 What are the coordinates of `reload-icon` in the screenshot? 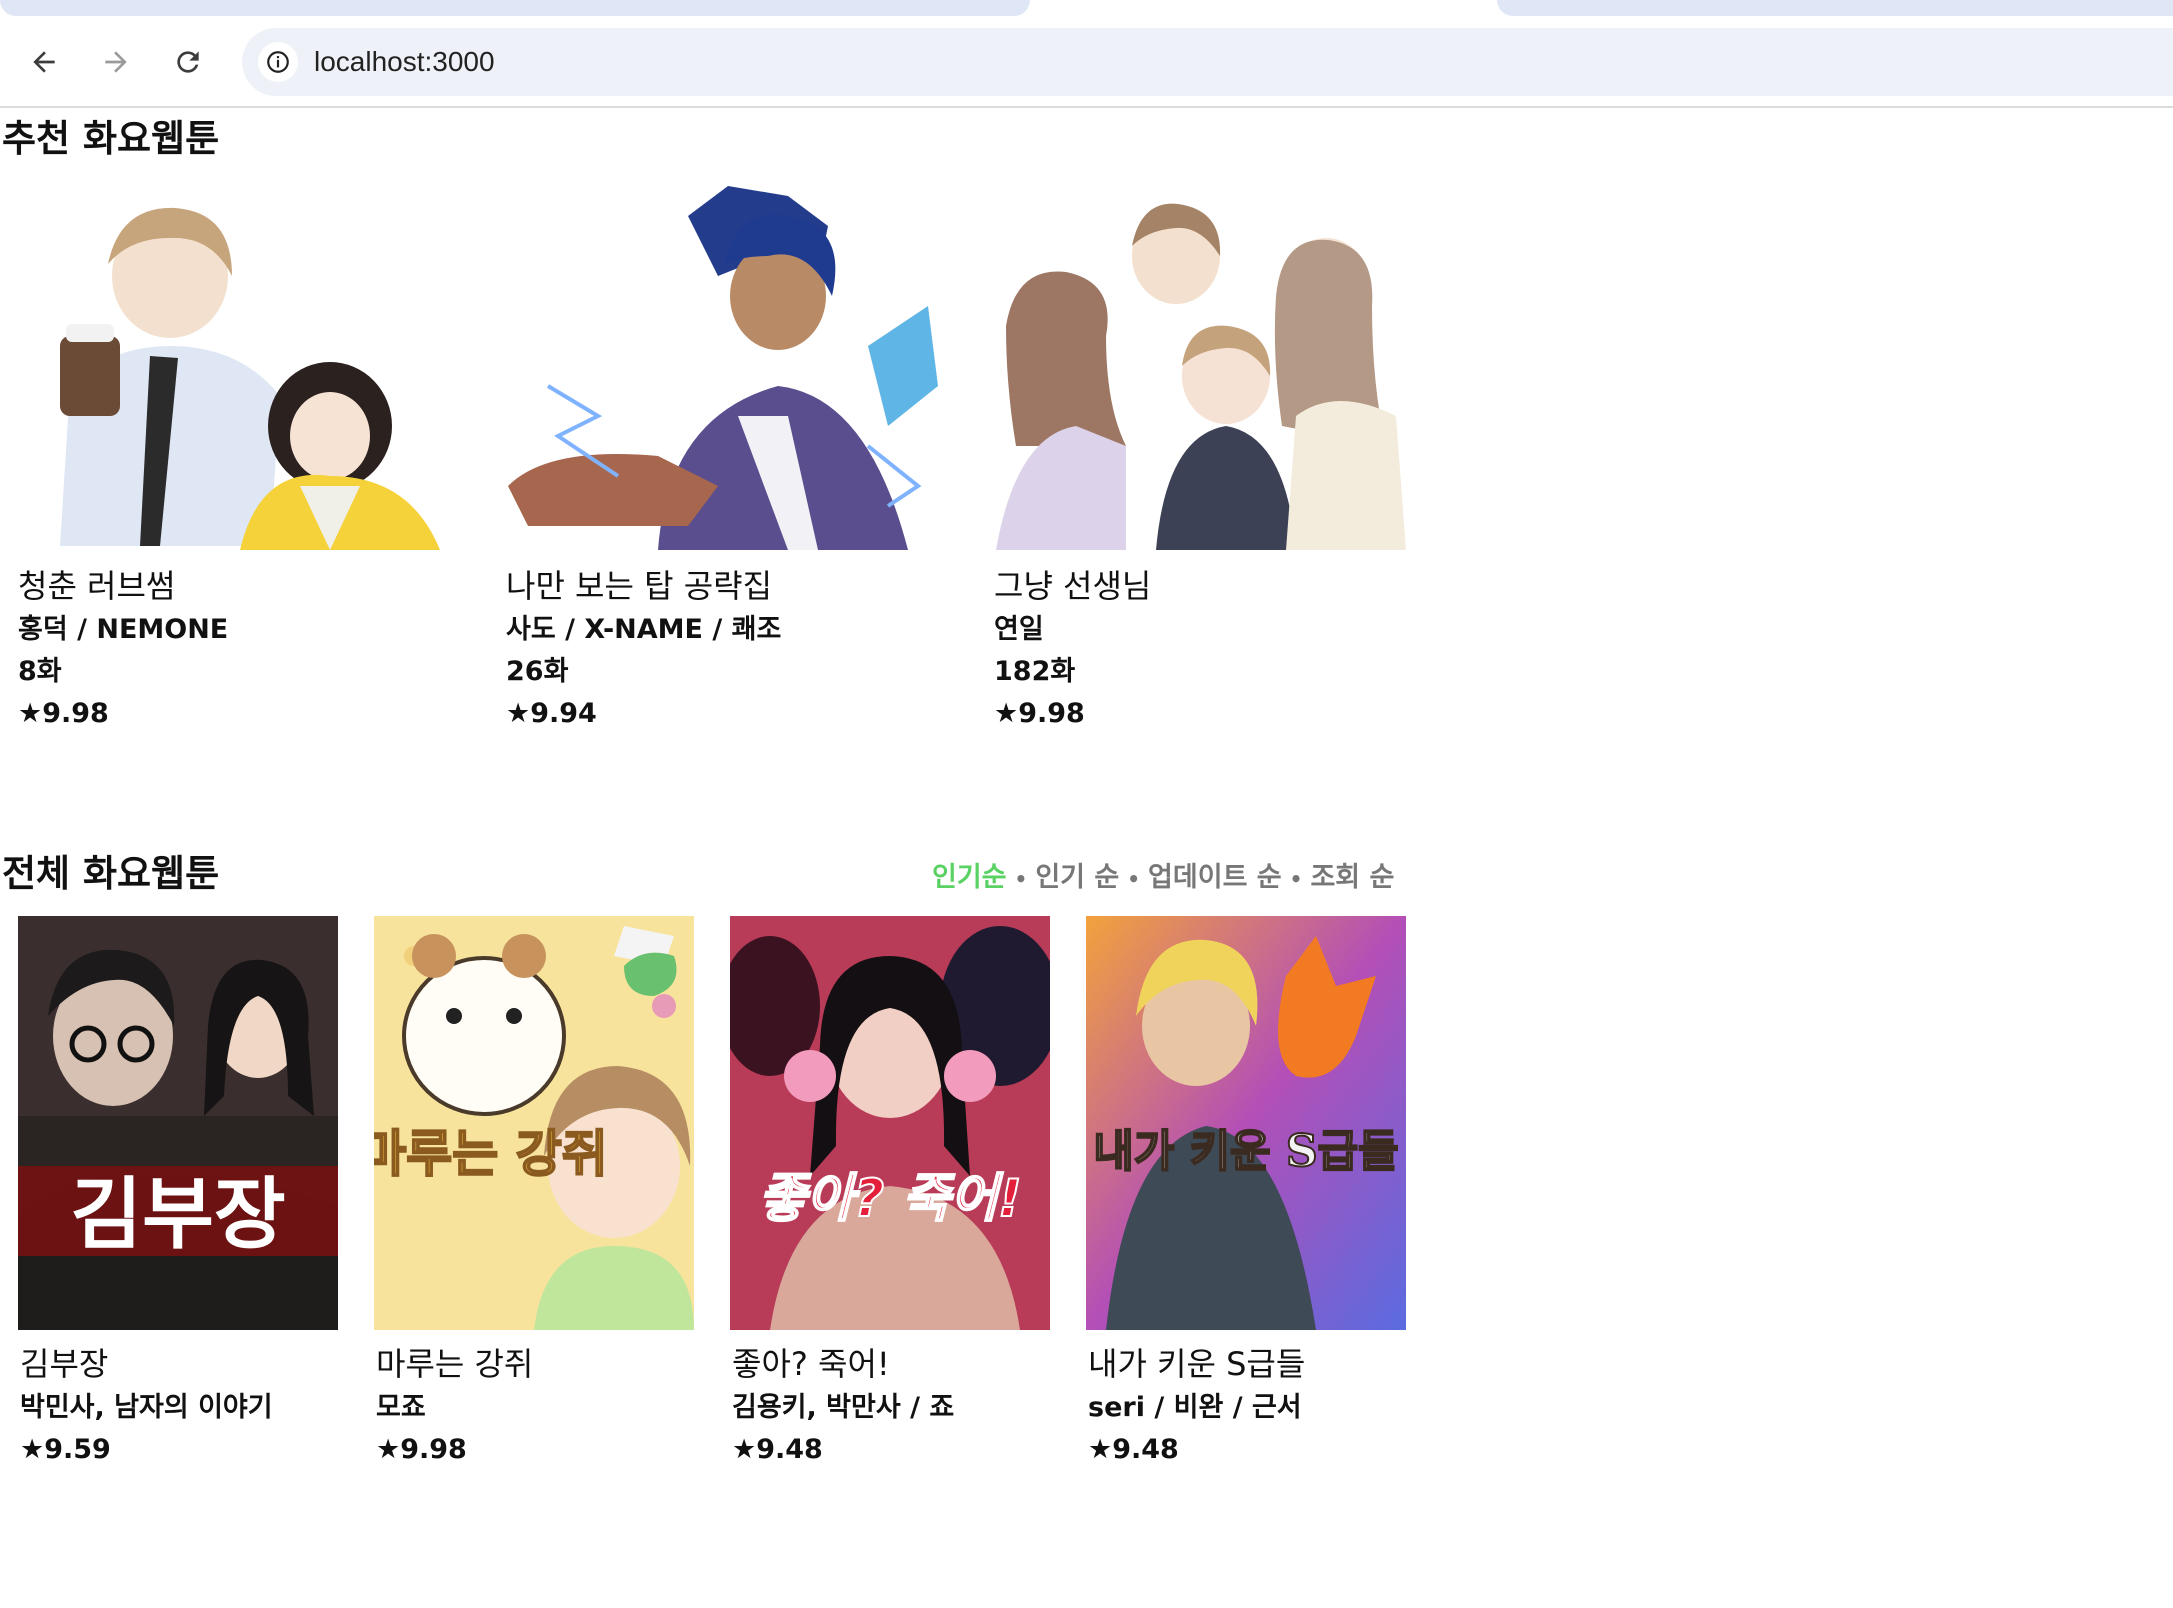 It's located at (188, 62).